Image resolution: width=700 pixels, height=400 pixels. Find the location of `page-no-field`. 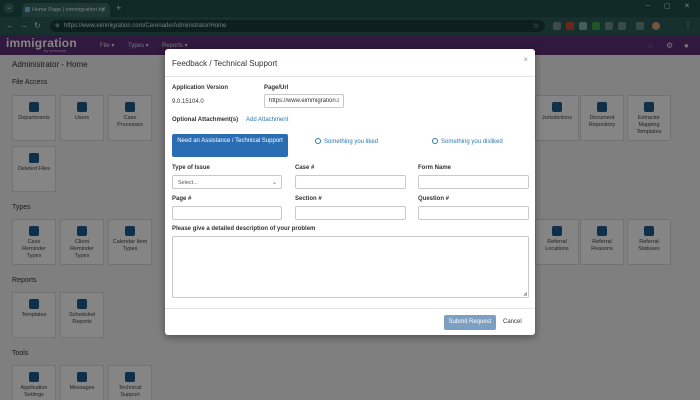

page-no-field is located at coordinates (227, 213).